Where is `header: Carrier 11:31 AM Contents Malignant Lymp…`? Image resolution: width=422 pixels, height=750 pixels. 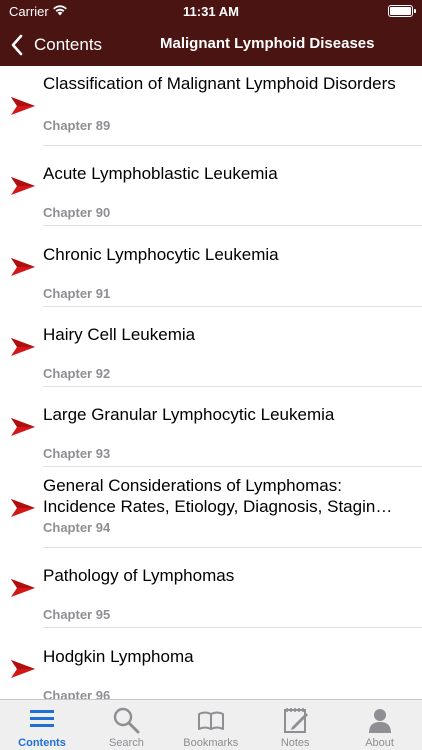
header: Carrier 11:31 AM Contents Malignant Lymp… is located at coordinates (211, 33).